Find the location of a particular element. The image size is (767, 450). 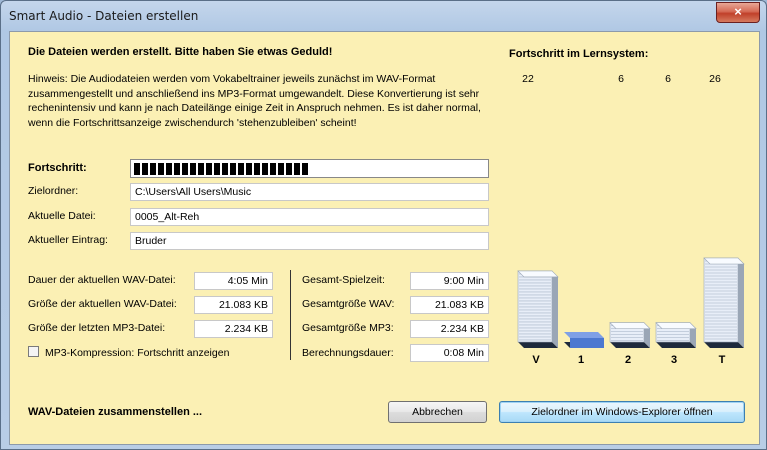

open-folder-button: Zielordner im Windows-Explorer öffnen is located at coordinates (622, 412).